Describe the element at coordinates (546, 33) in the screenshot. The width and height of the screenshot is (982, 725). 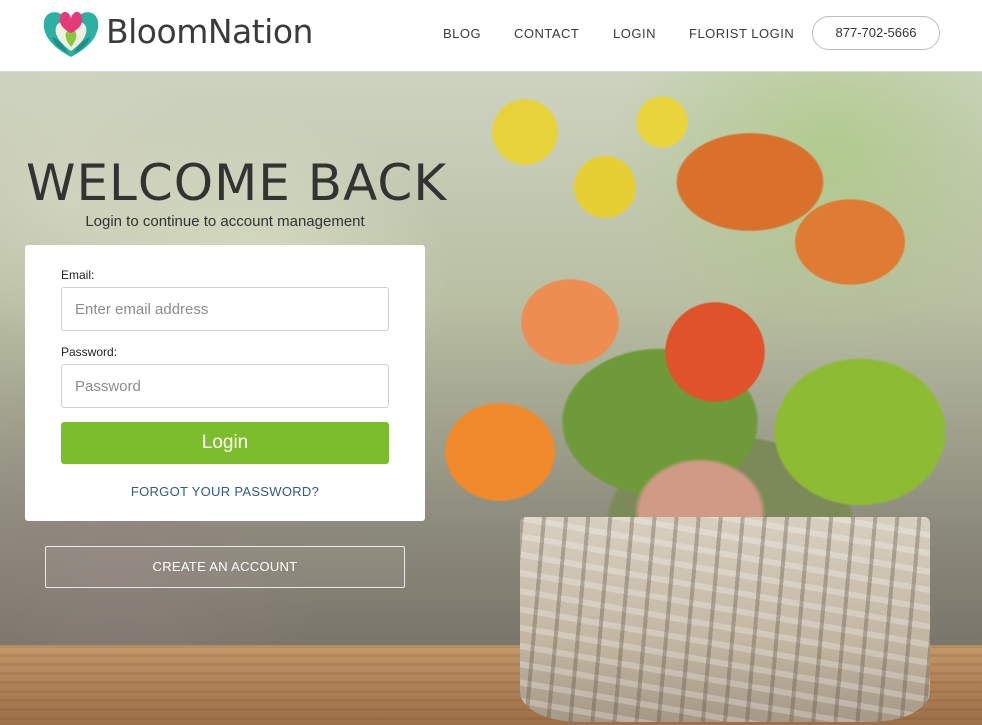
I see `nav-contact: CONTACT` at that location.